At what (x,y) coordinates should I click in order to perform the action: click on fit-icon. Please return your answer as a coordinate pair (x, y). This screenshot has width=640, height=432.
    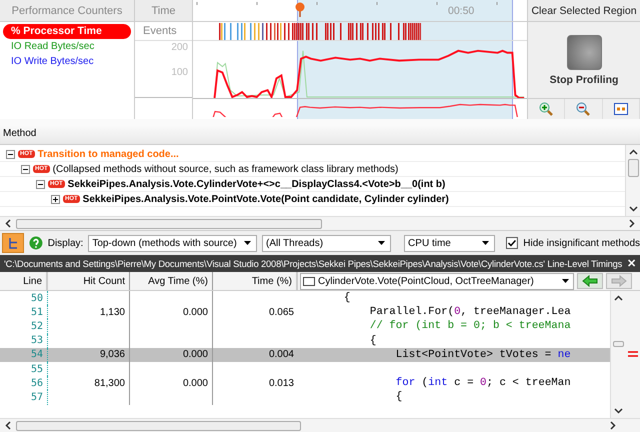
    Looking at the image, I should click on (621, 109).